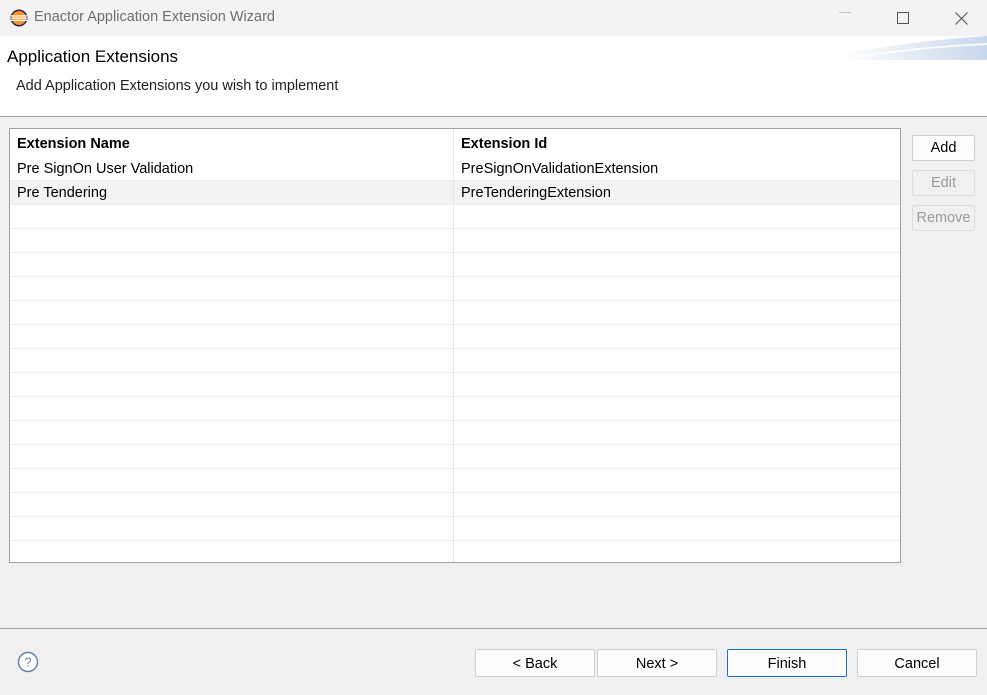 This screenshot has width=987, height=695. I want to click on cell-extension-name: Pre Tendering, so click(232, 193).